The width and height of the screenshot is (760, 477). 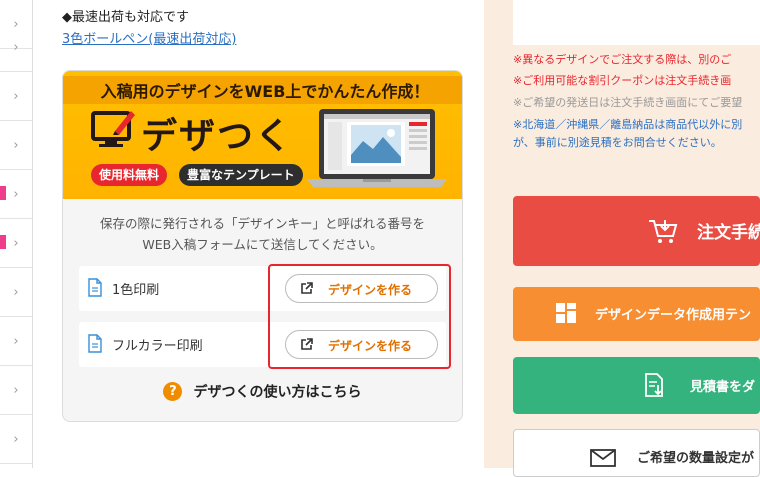 I want to click on rail-item-7: ›, so click(x=16, y=292).